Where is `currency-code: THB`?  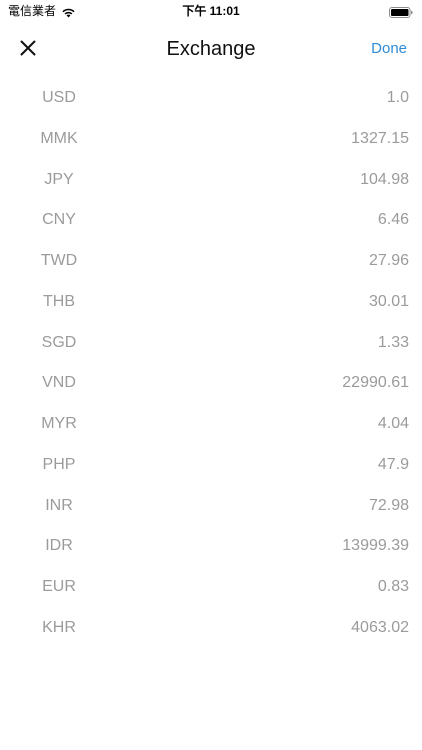 currency-code: THB is located at coordinates (59, 301).